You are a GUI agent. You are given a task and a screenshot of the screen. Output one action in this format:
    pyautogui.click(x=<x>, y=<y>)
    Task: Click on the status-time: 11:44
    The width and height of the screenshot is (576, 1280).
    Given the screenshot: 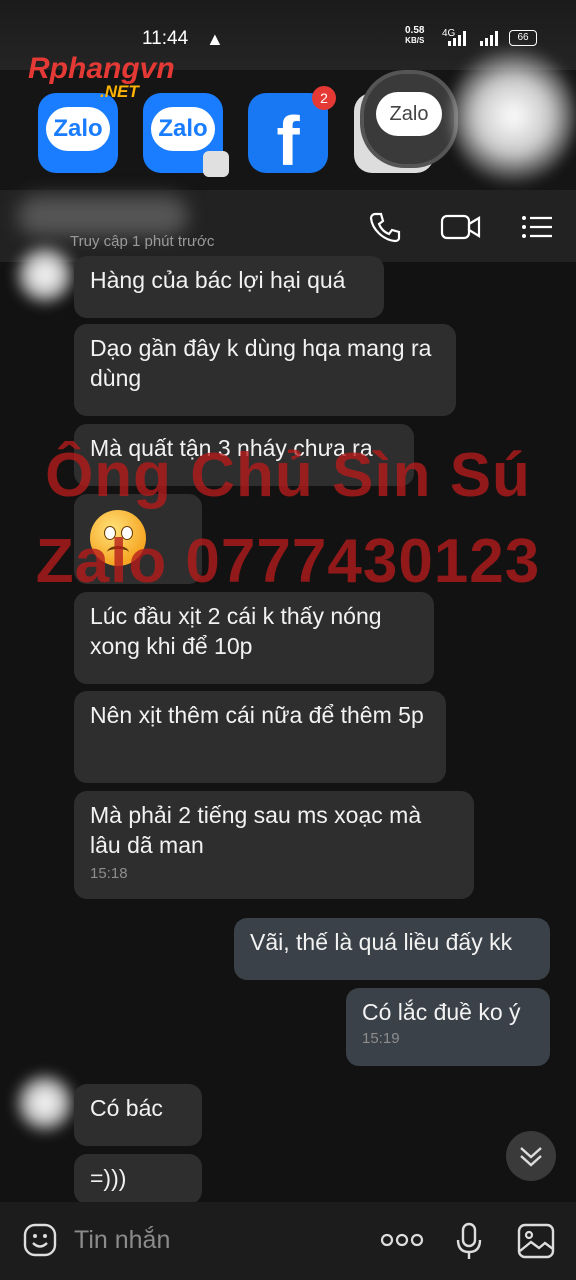 What is the action you would take?
    pyautogui.click(x=165, y=38)
    